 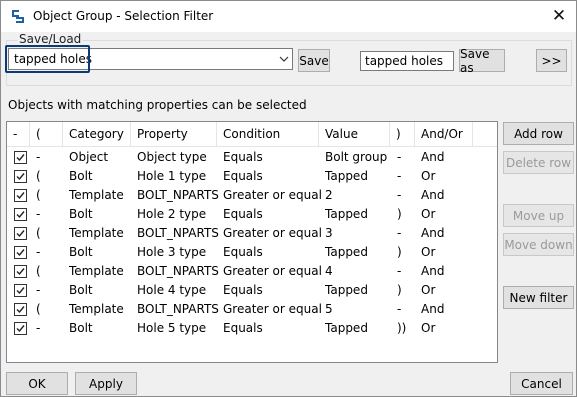 I want to click on cell-property: Object type, so click(x=172, y=157).